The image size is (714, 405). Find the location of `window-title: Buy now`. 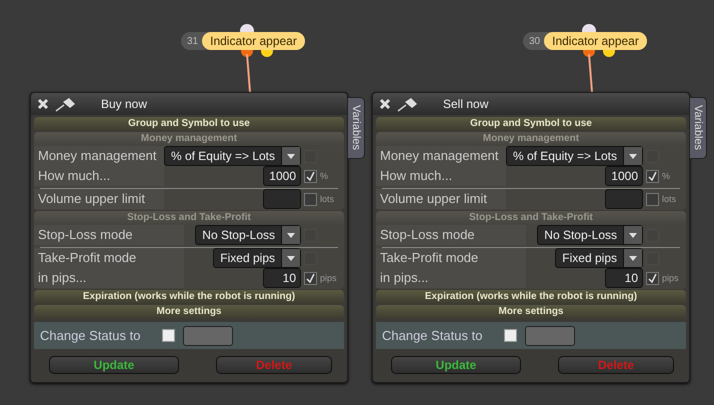

window-title: Buy now is located at coordinates (124, 104).